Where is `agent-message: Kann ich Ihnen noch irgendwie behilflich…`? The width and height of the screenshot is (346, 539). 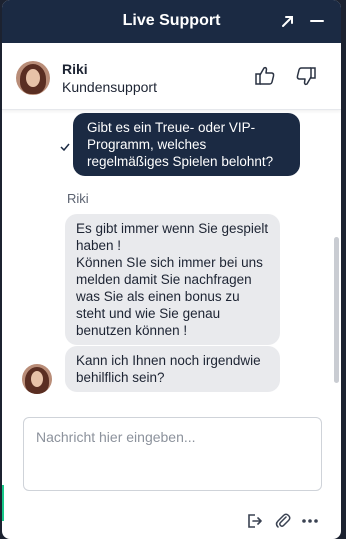 agent-message: Kann ich Ihnen noch irgendwie behilflich… is located at coordinates (172, 369).